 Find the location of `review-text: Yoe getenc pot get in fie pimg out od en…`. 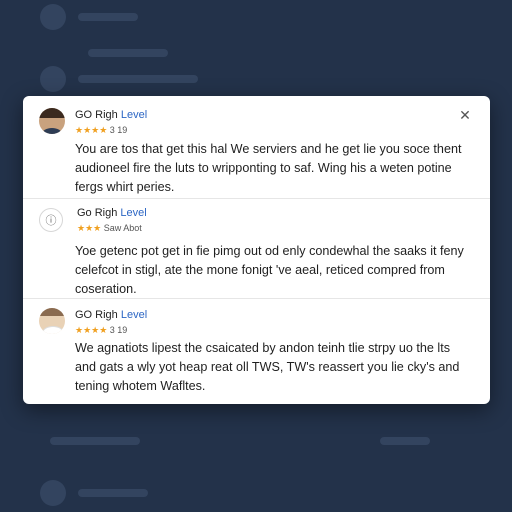

review-text: Yoe getenc pot get in fie pimg out od en… is located at coordinates (269, 270).